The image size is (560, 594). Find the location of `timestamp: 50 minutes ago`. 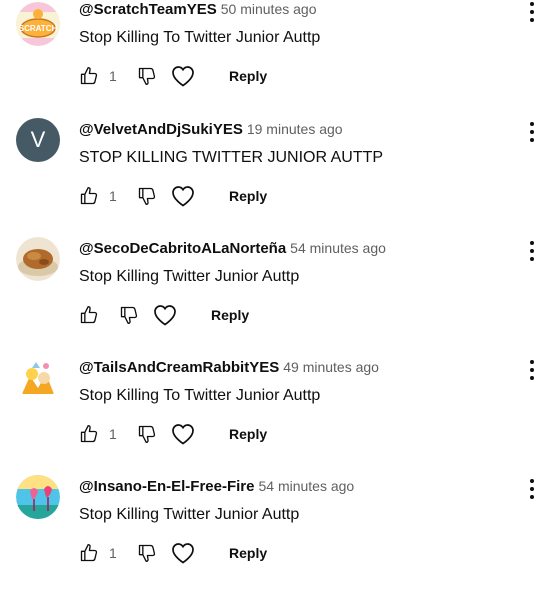

timestamp: 50 minutes ago is located at coordinates (269, 9).